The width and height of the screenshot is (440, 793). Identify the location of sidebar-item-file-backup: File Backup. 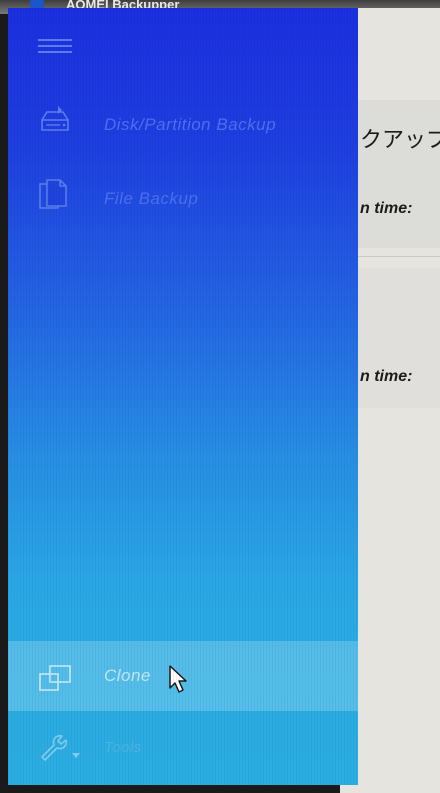
(183, 199).